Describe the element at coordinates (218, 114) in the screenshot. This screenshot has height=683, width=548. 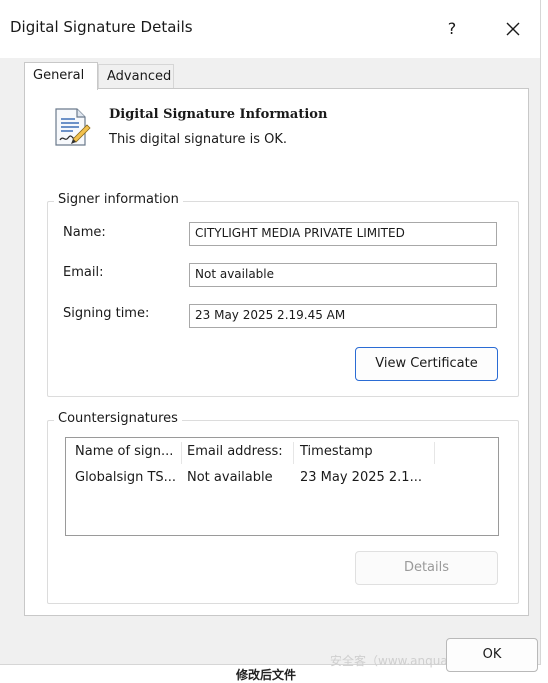
I see `info-title: Digital Signature Information` at that location.